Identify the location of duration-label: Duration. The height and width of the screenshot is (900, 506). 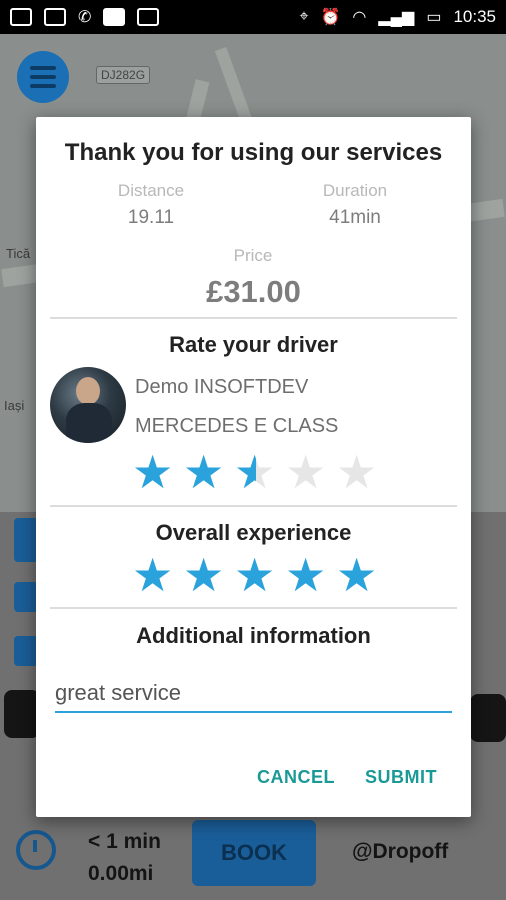
(355, 190).